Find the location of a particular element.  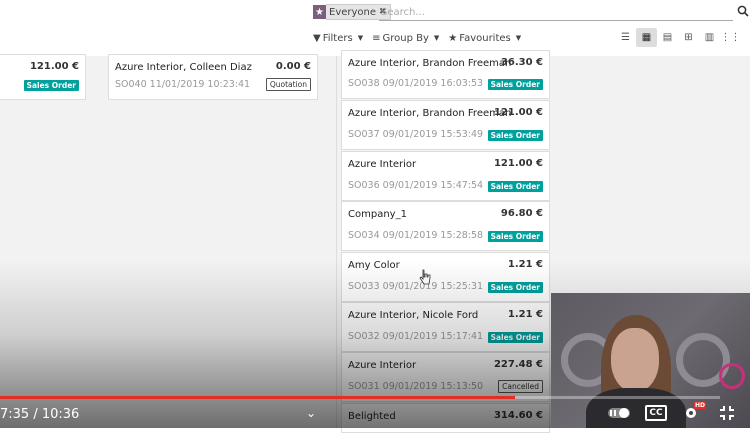

chevron-down-icon: ⌄ is located at coordinates (311, 413).